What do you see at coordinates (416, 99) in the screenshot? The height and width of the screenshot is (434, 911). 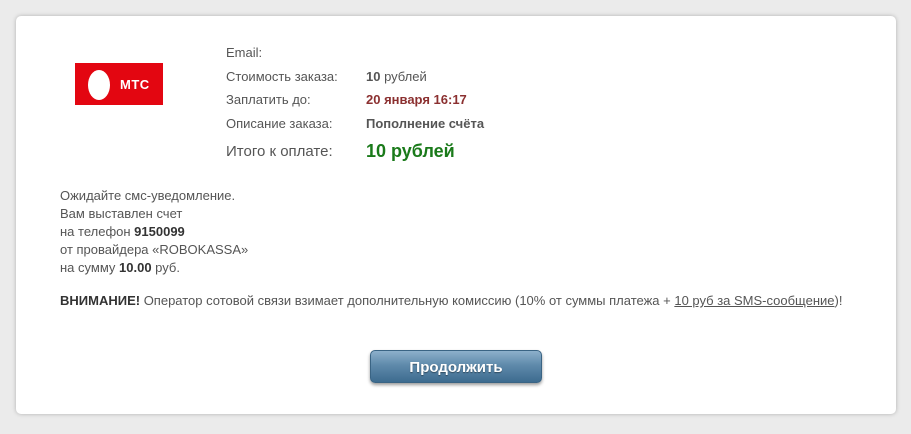 I see `pay-until-value: 20 января 16:17` at bounding box center [416, 99].